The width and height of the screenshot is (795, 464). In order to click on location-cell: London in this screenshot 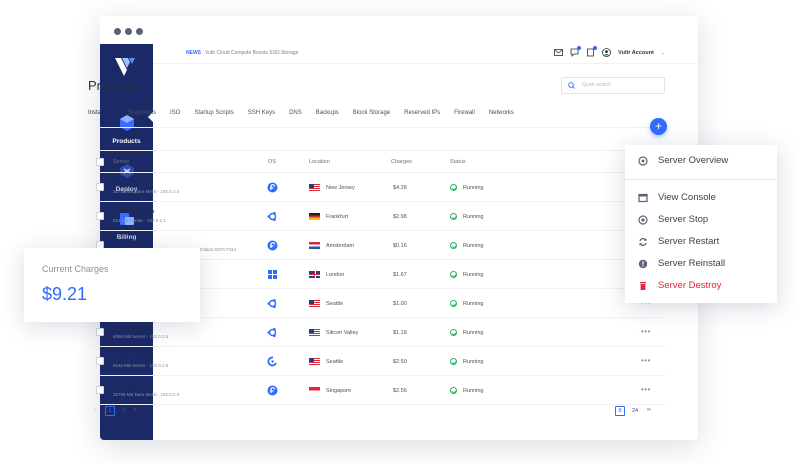, I will do `click(326, 274)`.